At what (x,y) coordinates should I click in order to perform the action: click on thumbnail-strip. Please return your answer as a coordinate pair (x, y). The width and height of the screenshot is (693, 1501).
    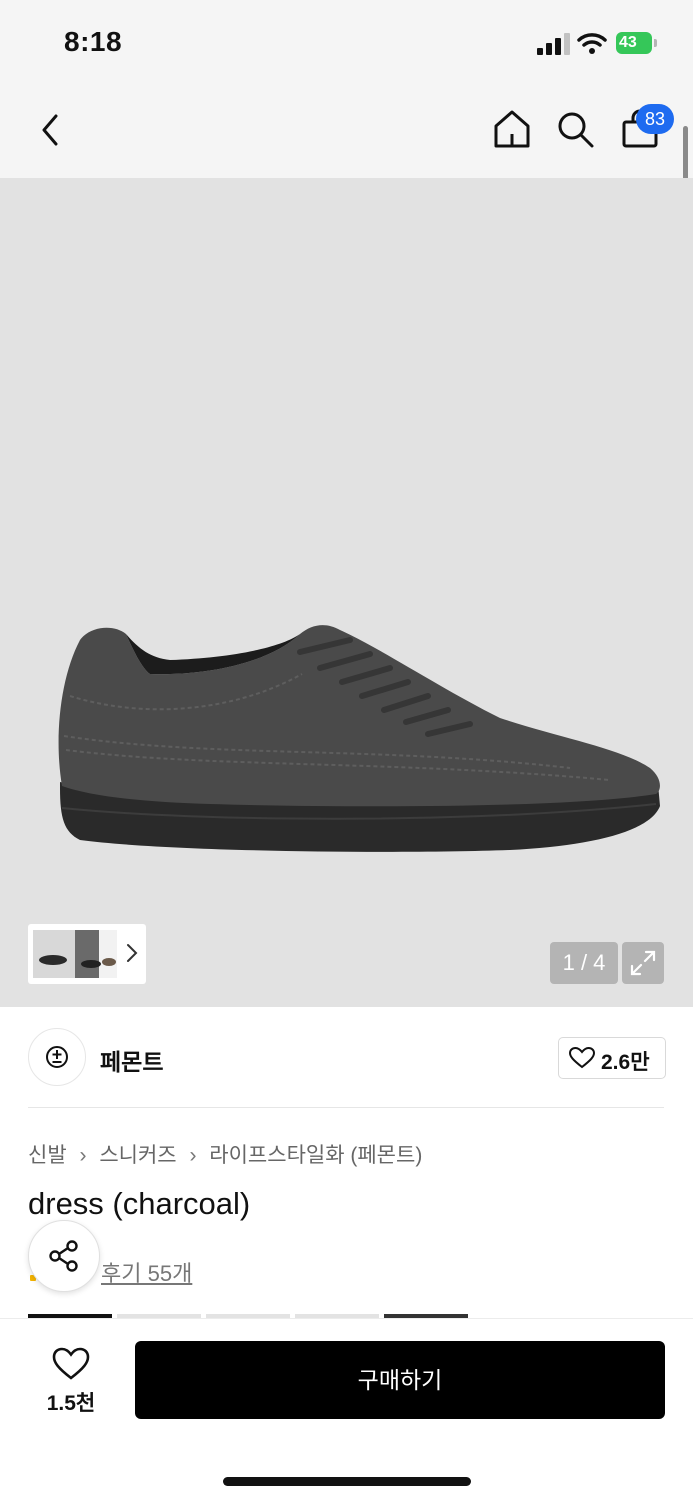
    Looking at the image, I should click on (87, 954).